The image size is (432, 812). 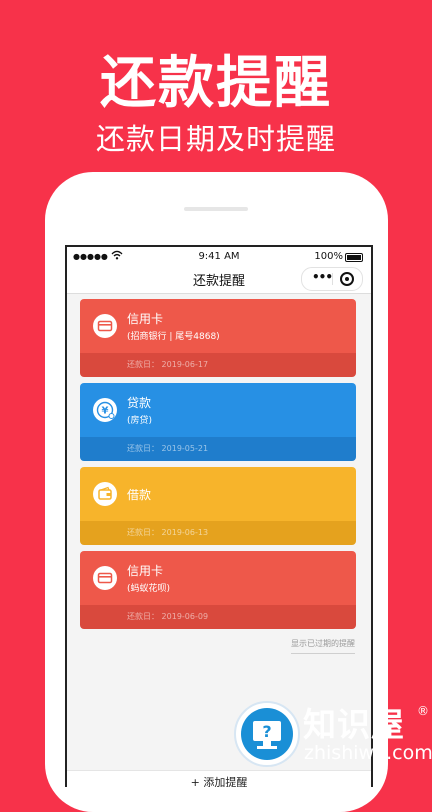 What do you see at coordinates (139, 495) in the screenshot?
I see `card-title: 借款` at bounding box center [139, 495].